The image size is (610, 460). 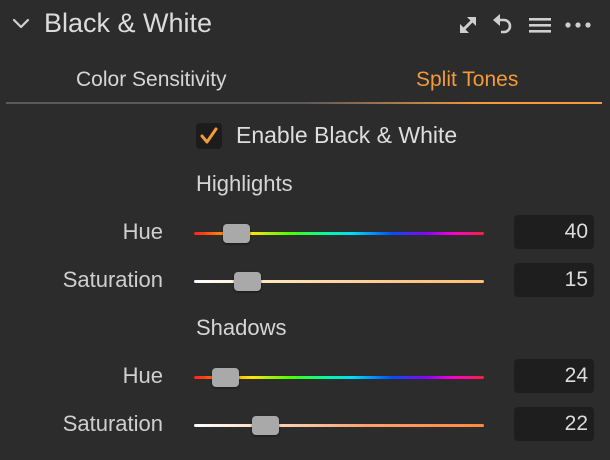 I want to click on tab-underline, so click(x=304, y=103).